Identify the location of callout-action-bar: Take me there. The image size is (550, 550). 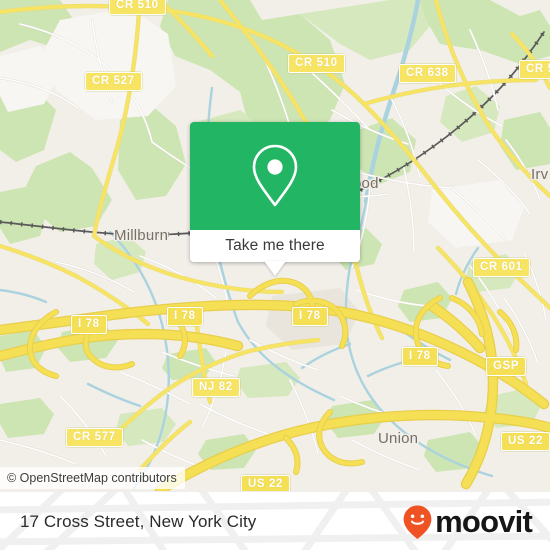
(275, 246).